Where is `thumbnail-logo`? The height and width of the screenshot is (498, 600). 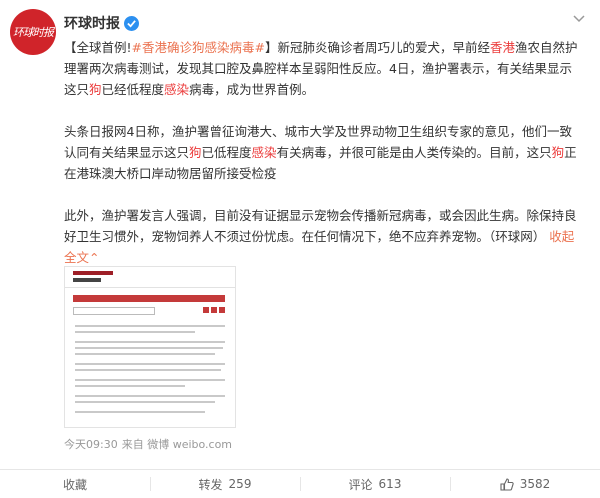 thumbnail-logo is located at coordinates (93, 273).